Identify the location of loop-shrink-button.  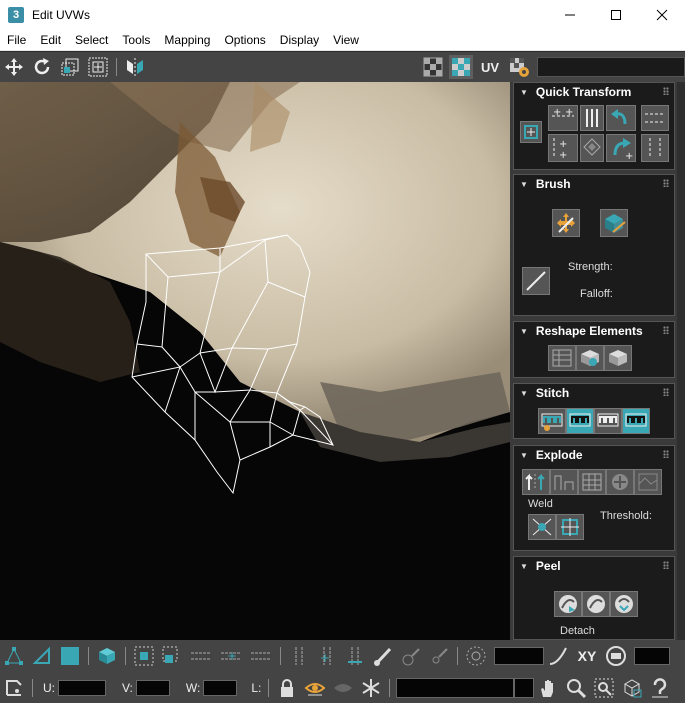
(261, 656).